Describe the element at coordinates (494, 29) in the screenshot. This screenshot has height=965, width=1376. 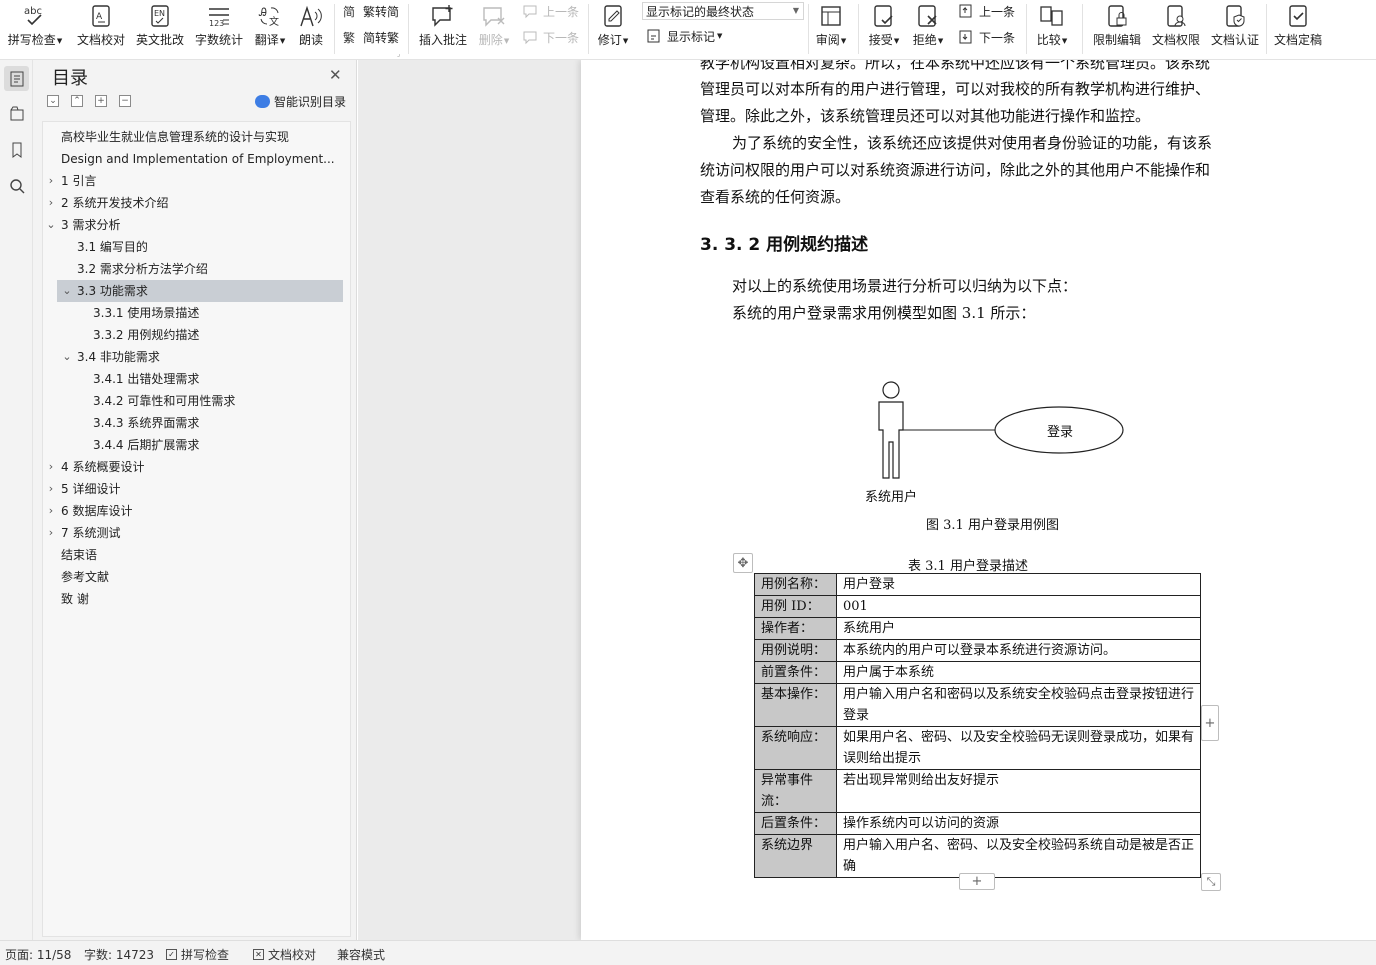
I see `delete-comment-button: 删除▼` at that location.